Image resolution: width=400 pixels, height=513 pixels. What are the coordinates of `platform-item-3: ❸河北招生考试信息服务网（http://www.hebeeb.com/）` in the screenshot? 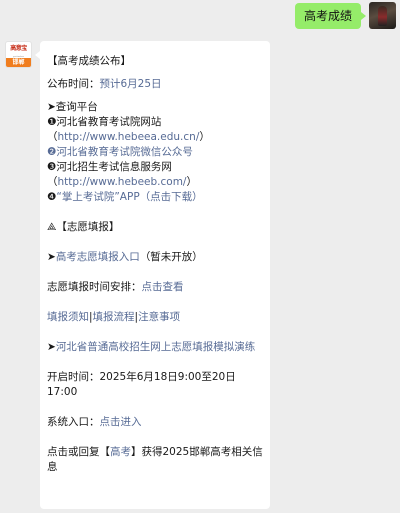 It's located at (155, 175).